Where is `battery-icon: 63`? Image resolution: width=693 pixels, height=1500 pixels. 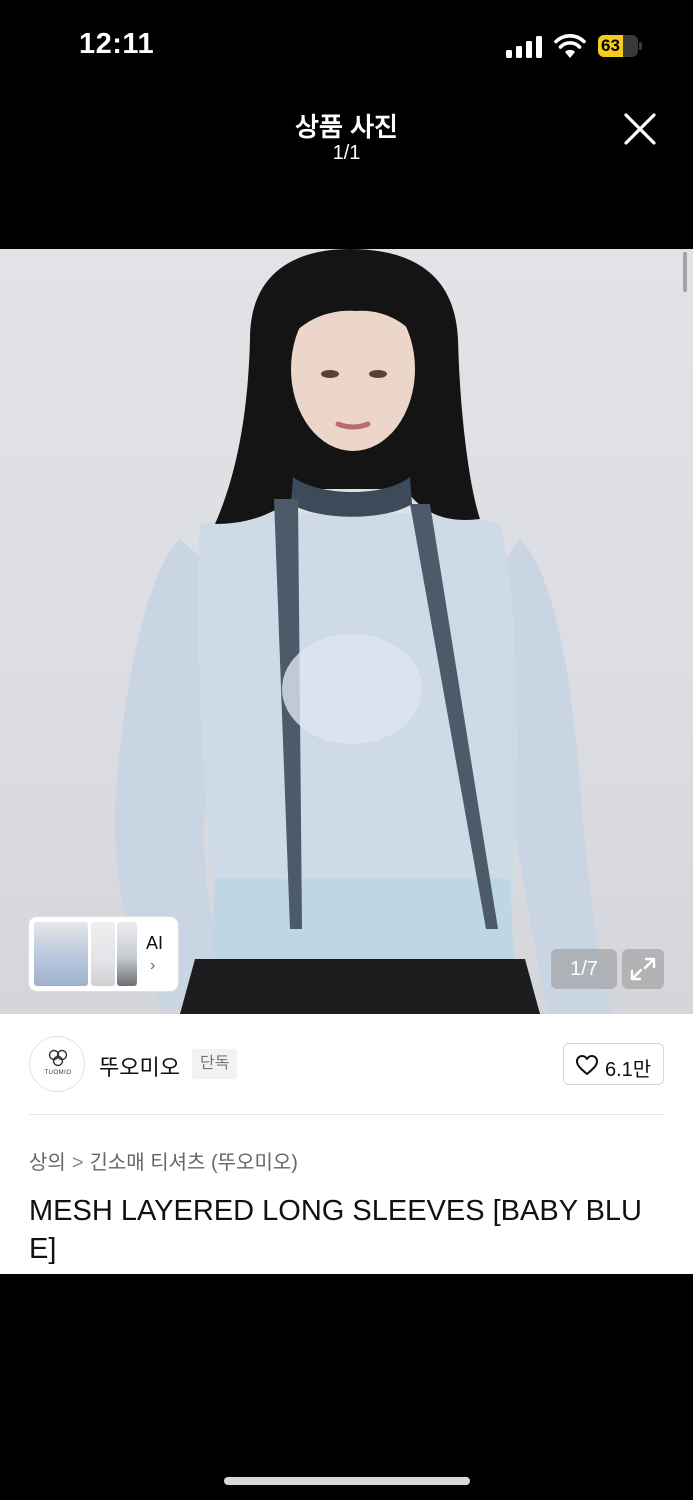
battery-icon: 63 is located at coordinates (620, 46).